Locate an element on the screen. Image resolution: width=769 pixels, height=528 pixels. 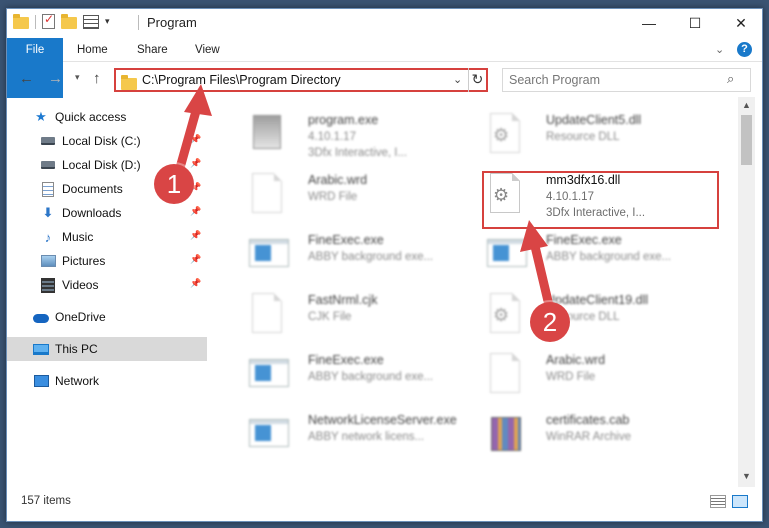
new-folder-icon is located at coordinates (69, 21).